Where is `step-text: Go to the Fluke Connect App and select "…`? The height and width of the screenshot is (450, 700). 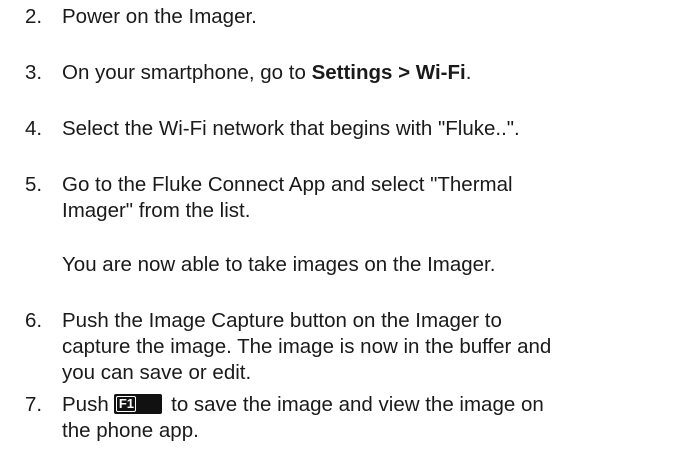 step-text: Go to the Fluke Connect App and select "… is located at coordinates (381, 198).